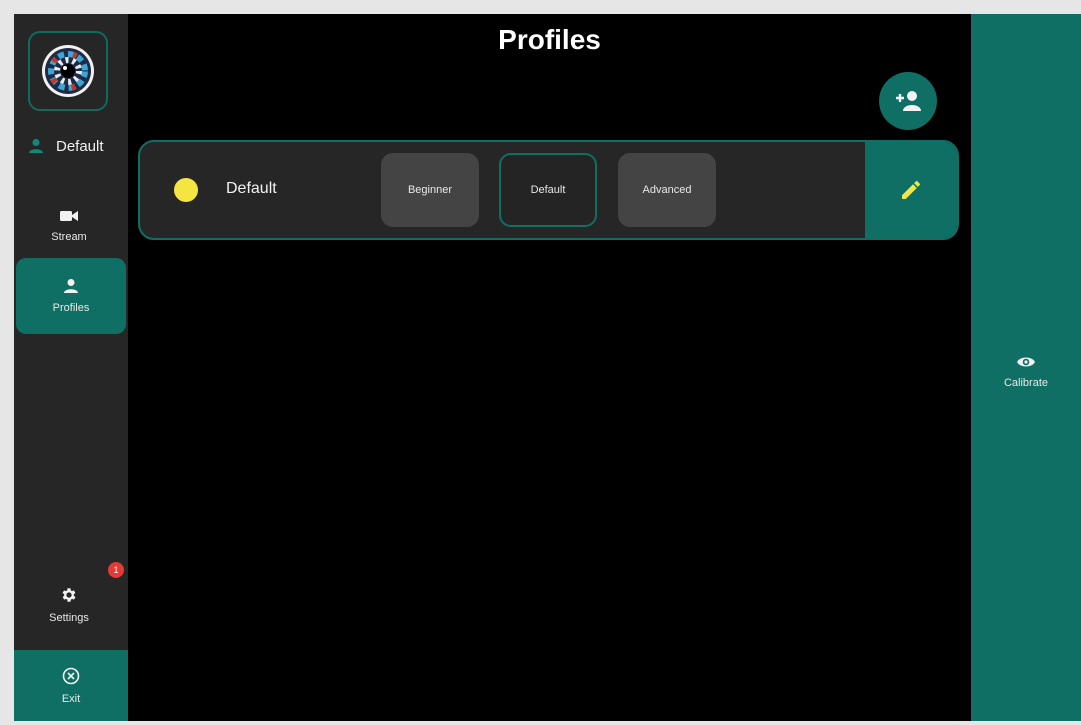  What do you see at coordinates (251, 188) in the screenshot?
I see `profile-name: Default` at bounding box center [251, 188].